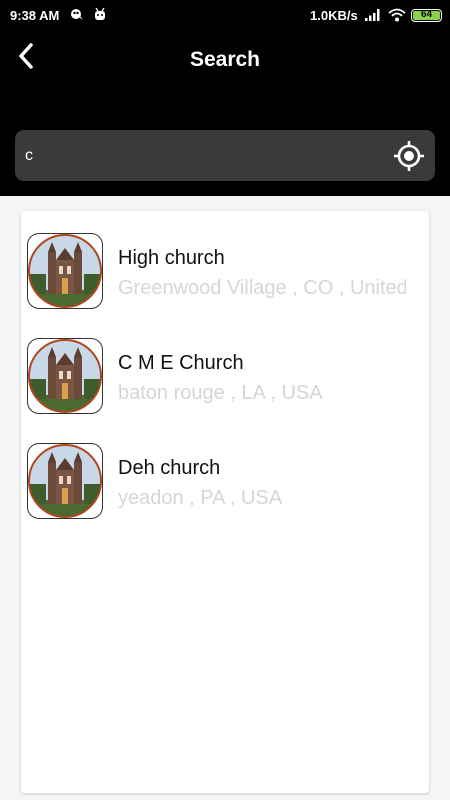 The image size is (450, 800). What do you see at coordinates (397, 15) in the screenshot?
I see `wifi-icon` at bounding box center [397, 15].